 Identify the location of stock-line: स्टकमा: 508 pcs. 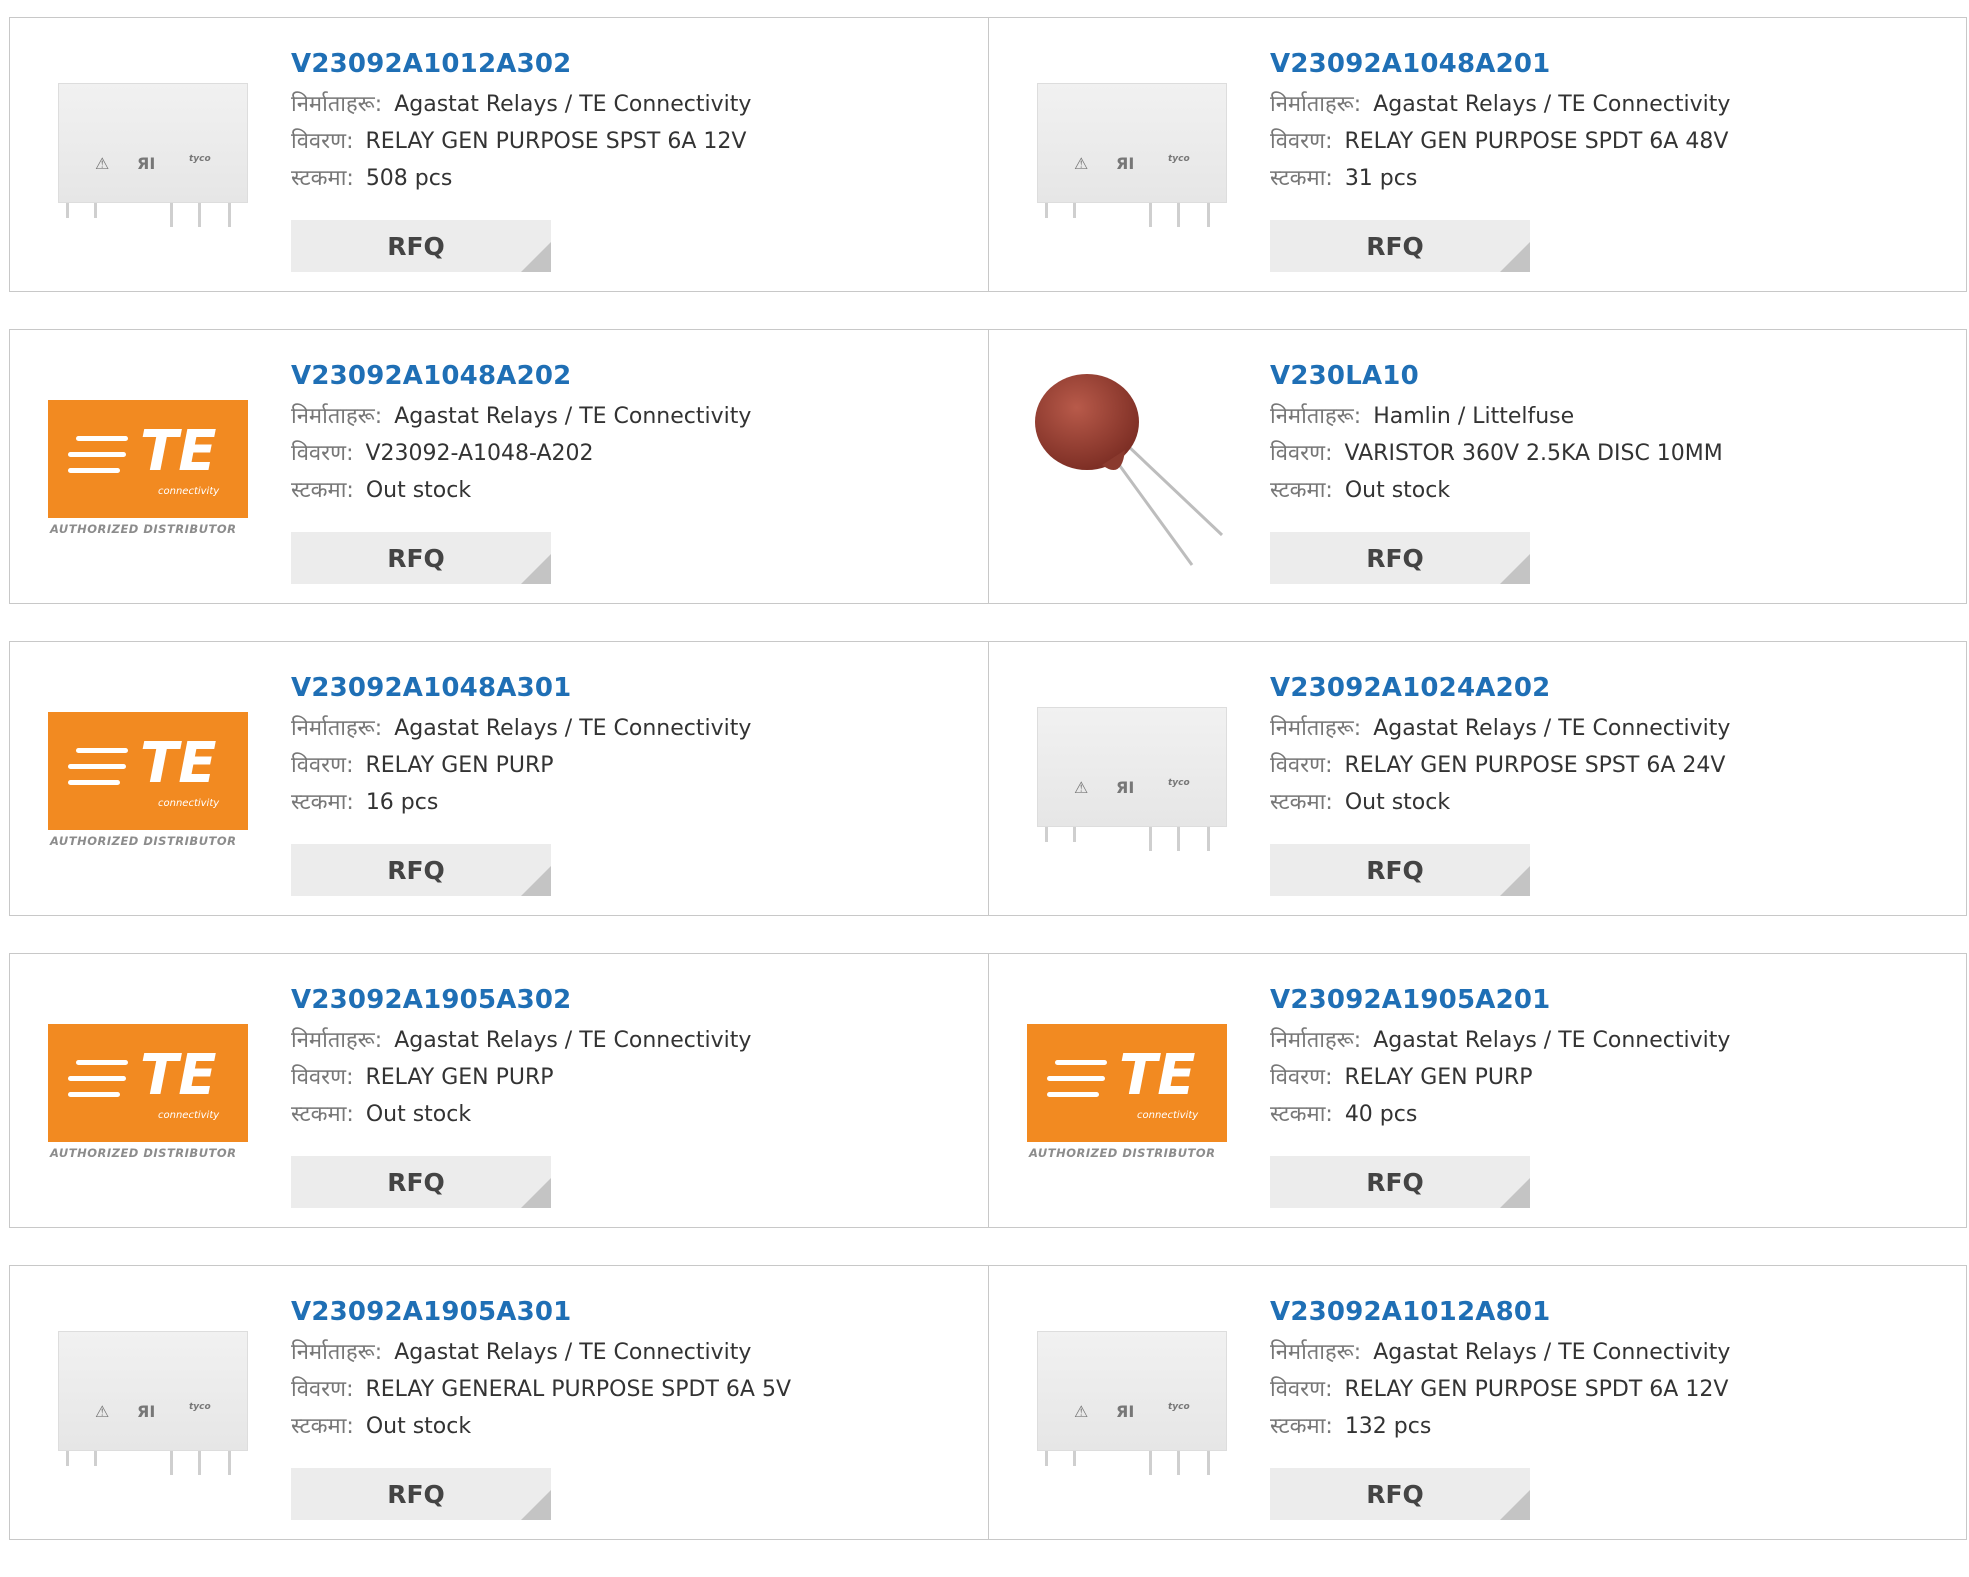
(634, 178).